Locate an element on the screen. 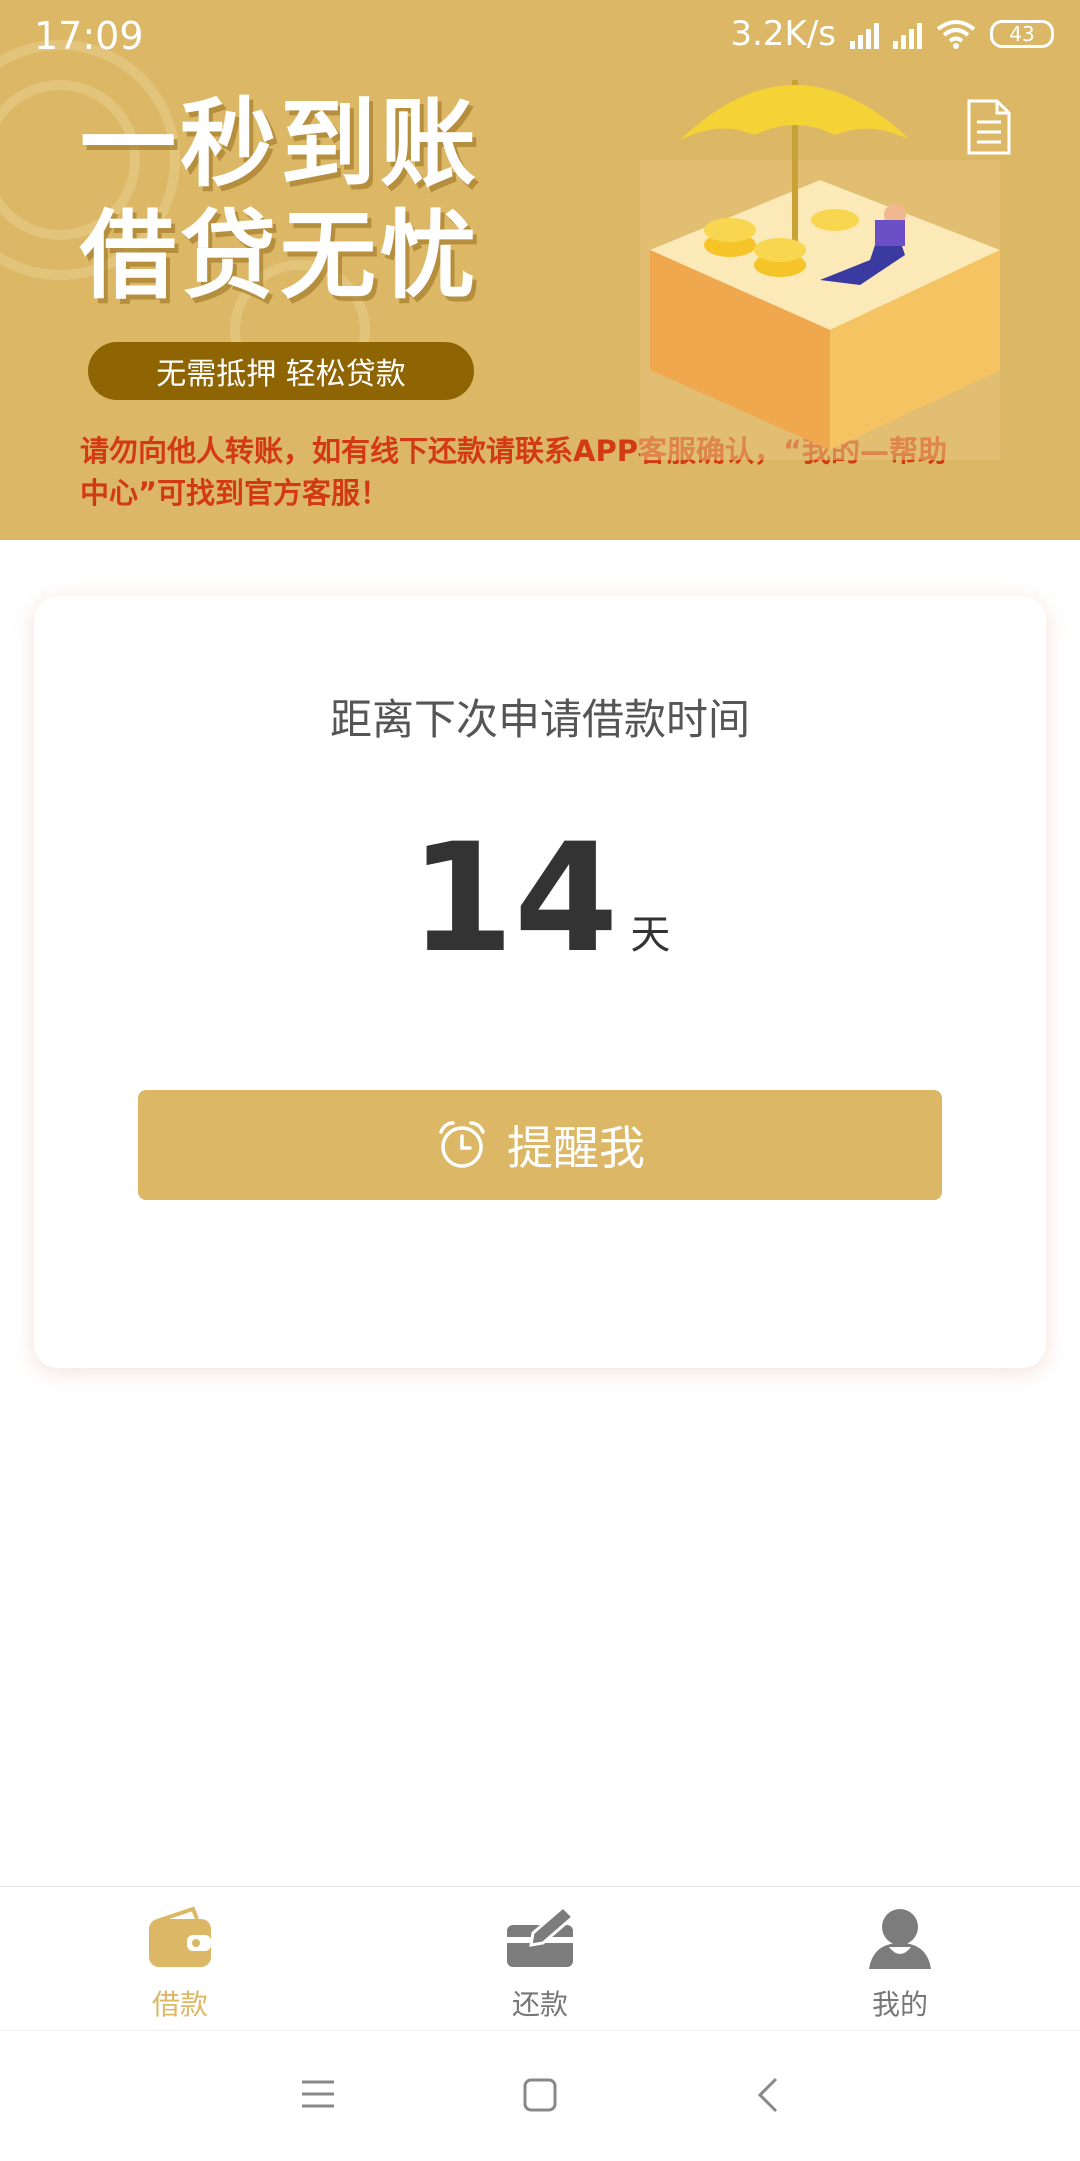  banner-headline: 一秒到账 借贷无忧 is located at coordinates (280, 200).